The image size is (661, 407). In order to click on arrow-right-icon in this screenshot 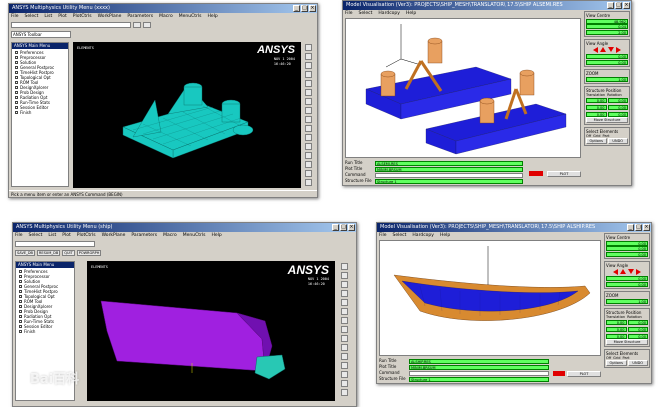, I will do `click(638, 272)`.